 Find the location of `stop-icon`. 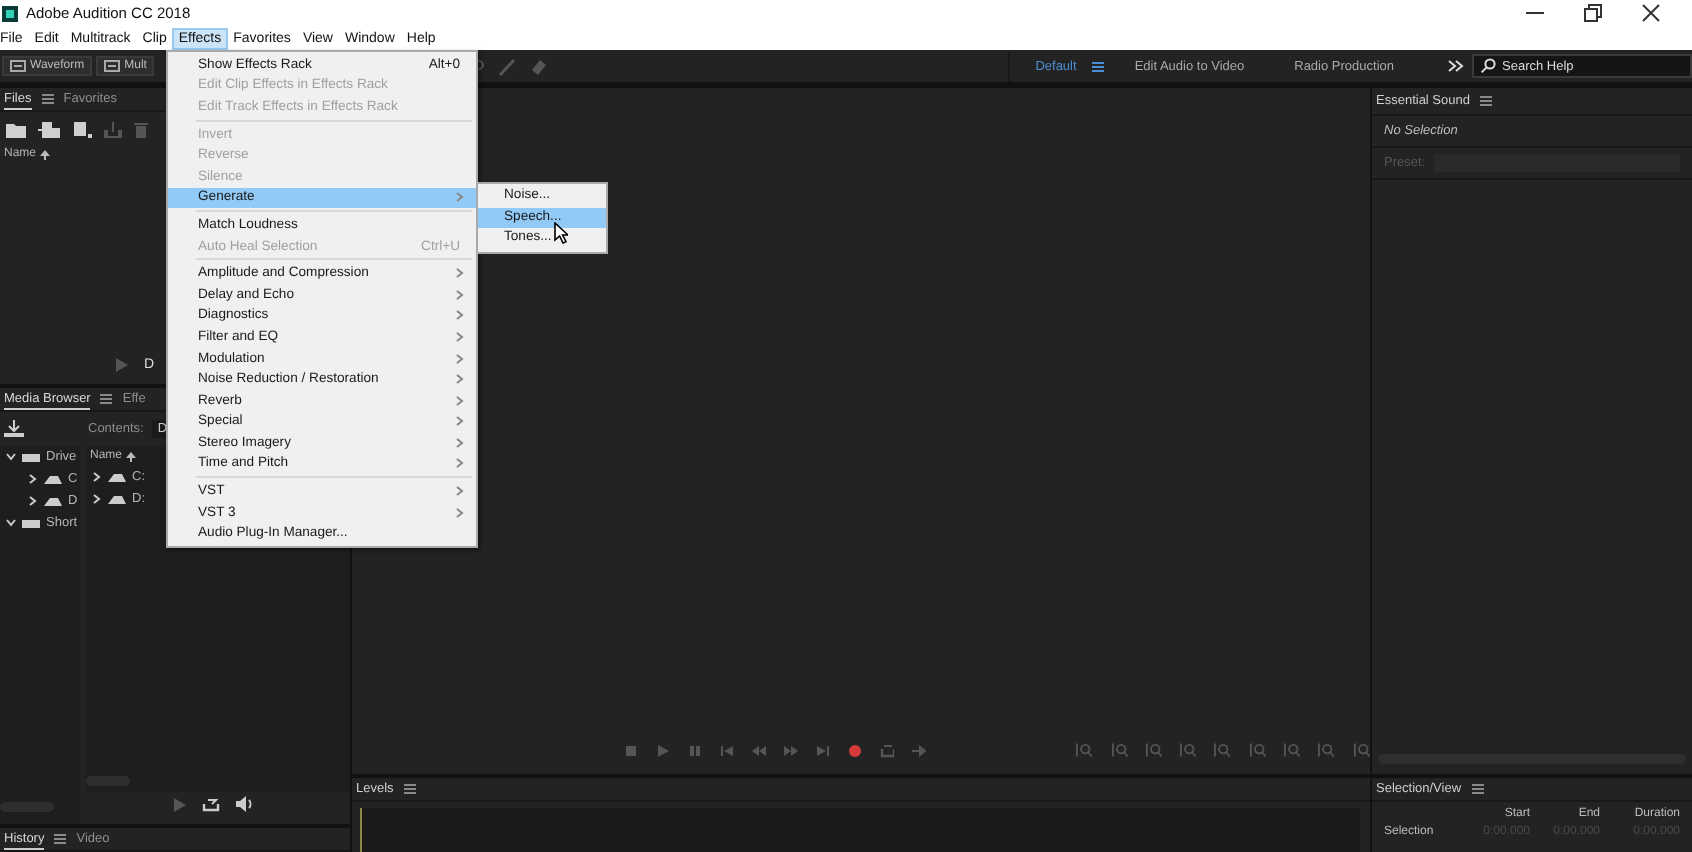

stop-icon is located at coordinates (631, 750).